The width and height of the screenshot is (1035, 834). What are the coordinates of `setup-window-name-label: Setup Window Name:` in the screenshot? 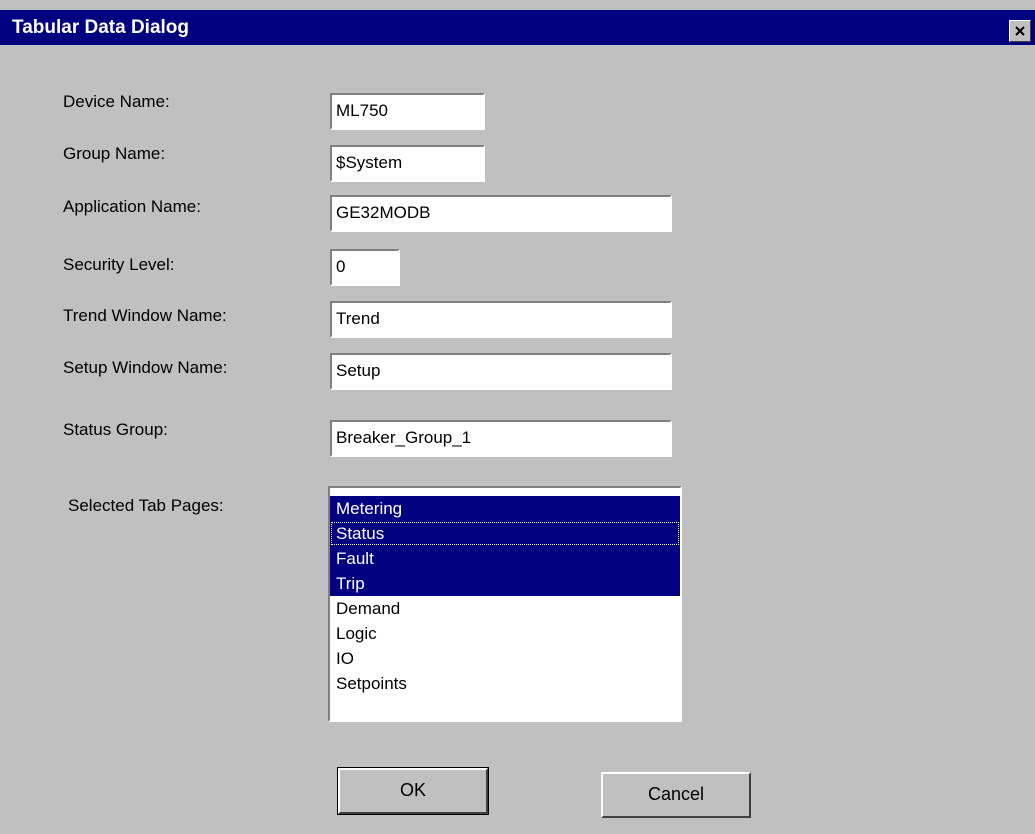 It's located at (145, 367).